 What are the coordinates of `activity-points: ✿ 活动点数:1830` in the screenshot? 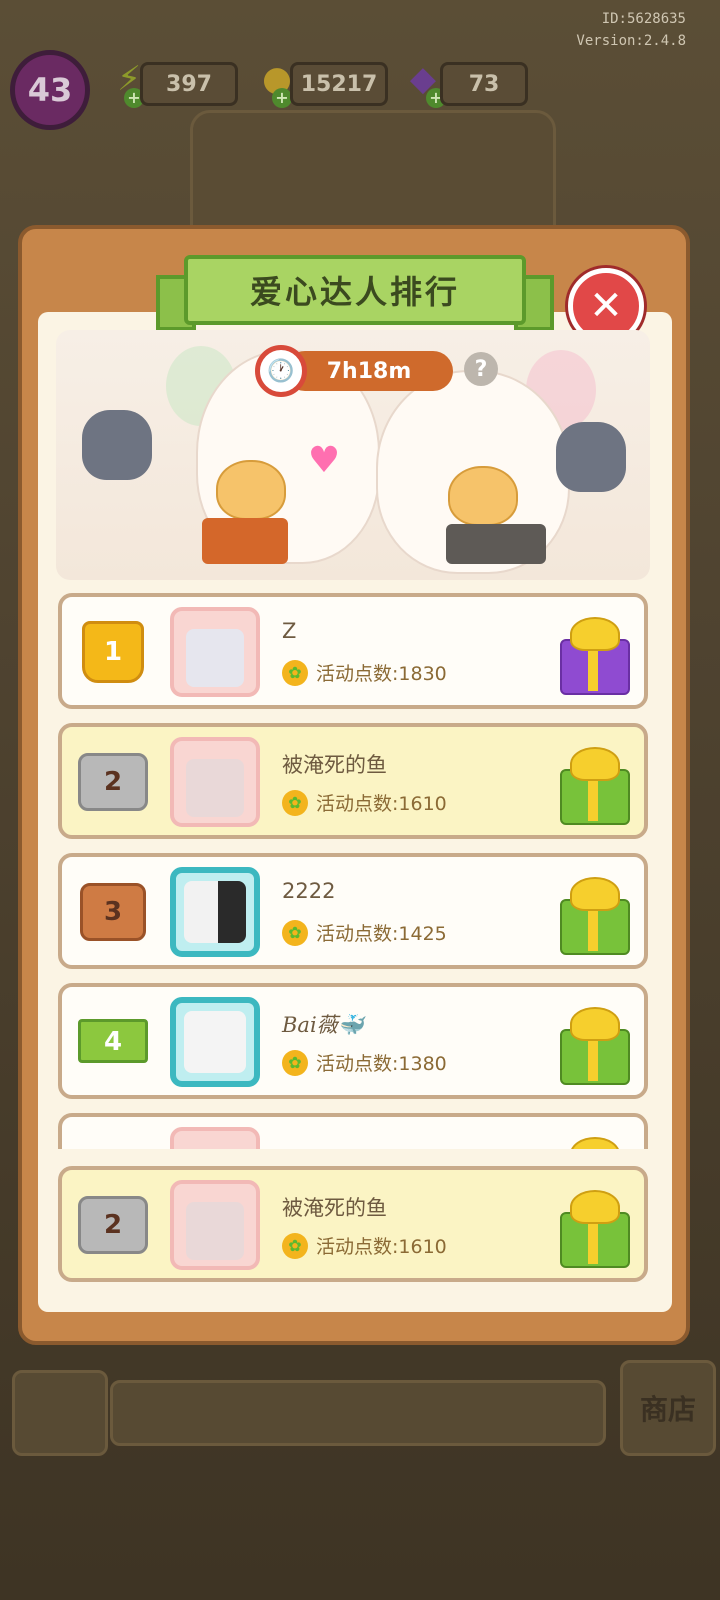 It's located at (364, 672).